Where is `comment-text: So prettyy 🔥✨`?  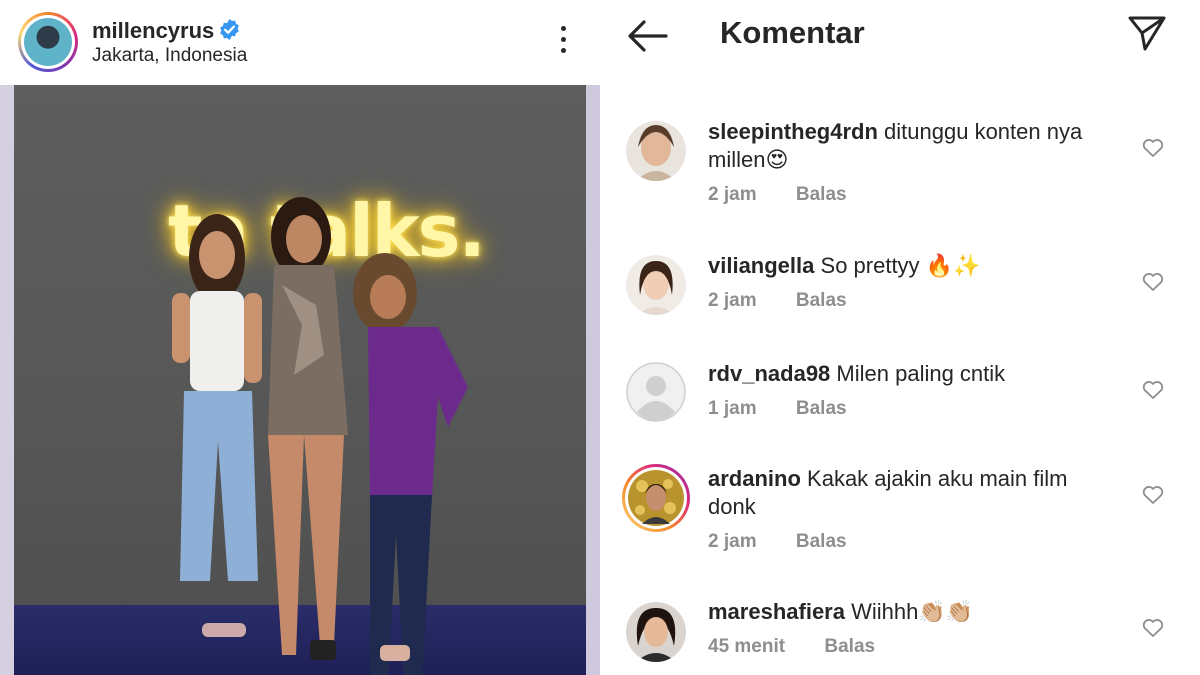 comment-text: So prettyy 🔥✨ is located at coordinates (900, 265).